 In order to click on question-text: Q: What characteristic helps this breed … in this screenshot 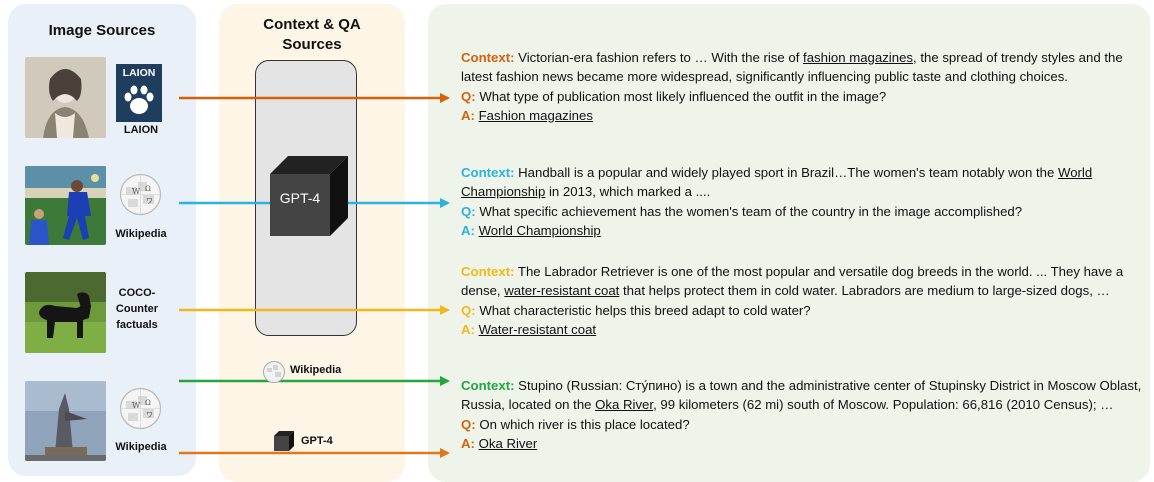, I will do `click(636, 310)`.